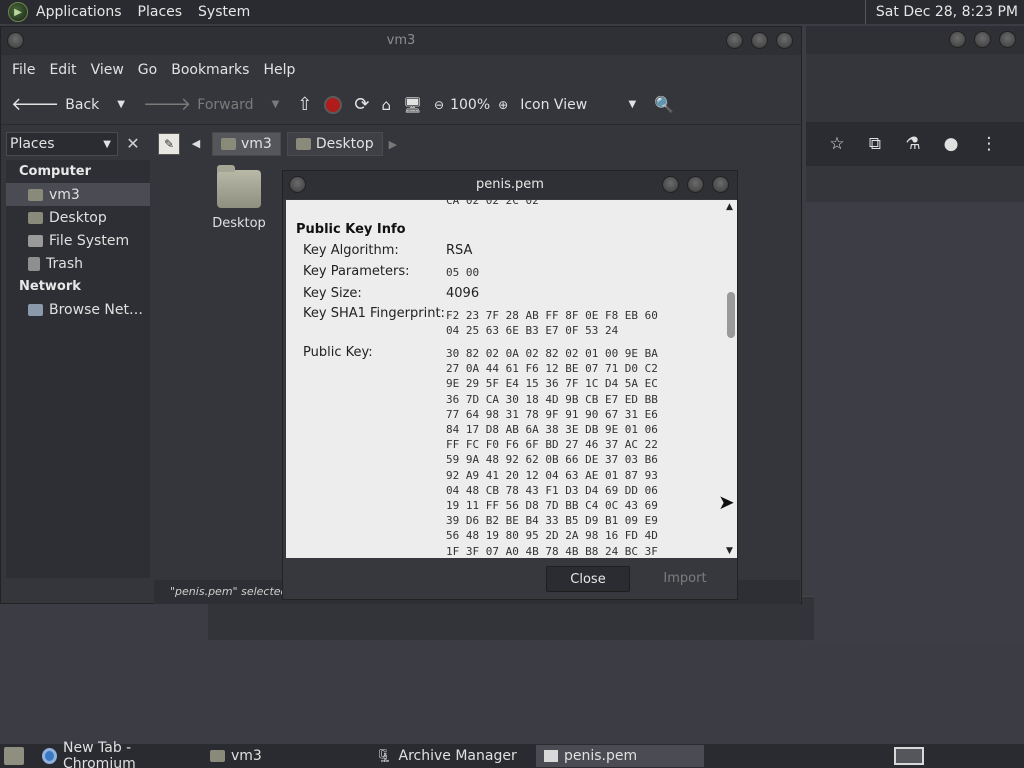 The image size is (1024, 768). I want to click on home-button: ⌂, so click(386, 105).